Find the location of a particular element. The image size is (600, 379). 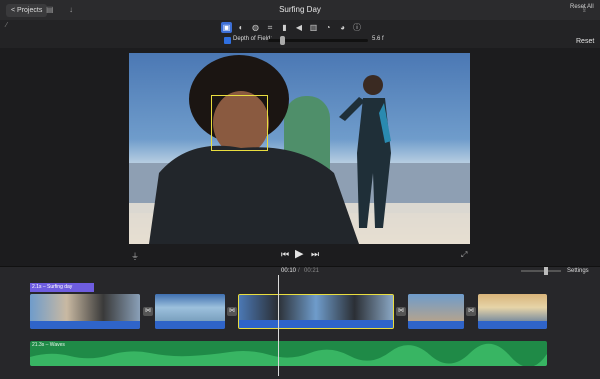

clip-filter-icon: ◕ is located at coordinates (342, 27).